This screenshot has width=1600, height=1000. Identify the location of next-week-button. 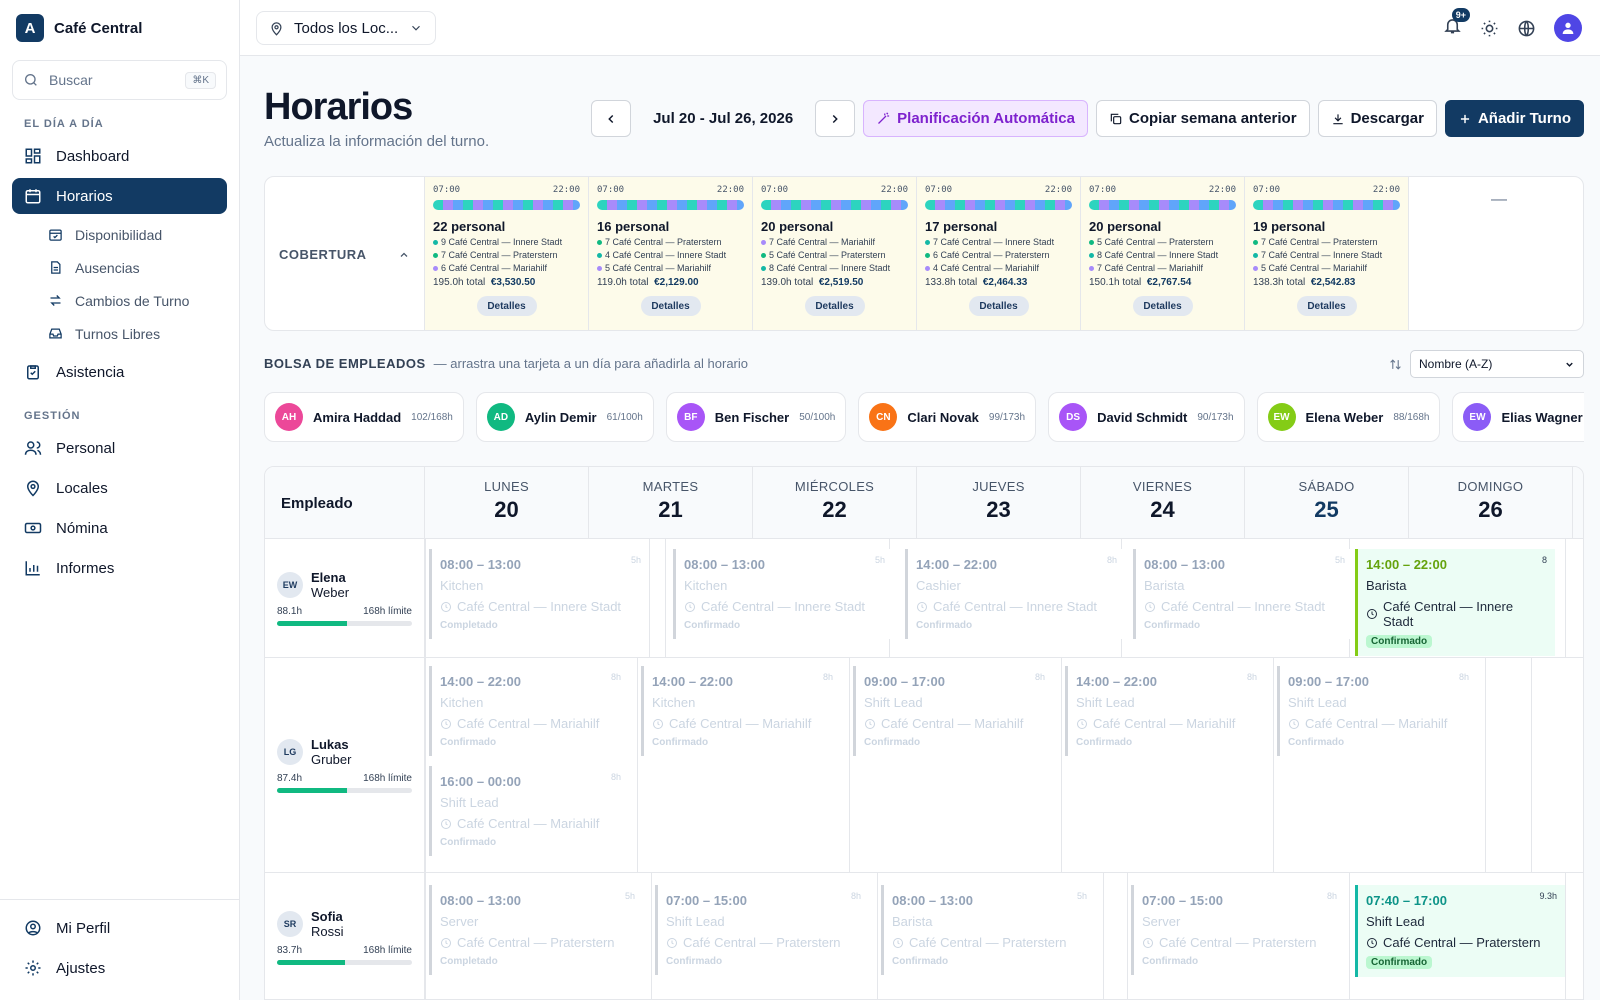
(835, 118).